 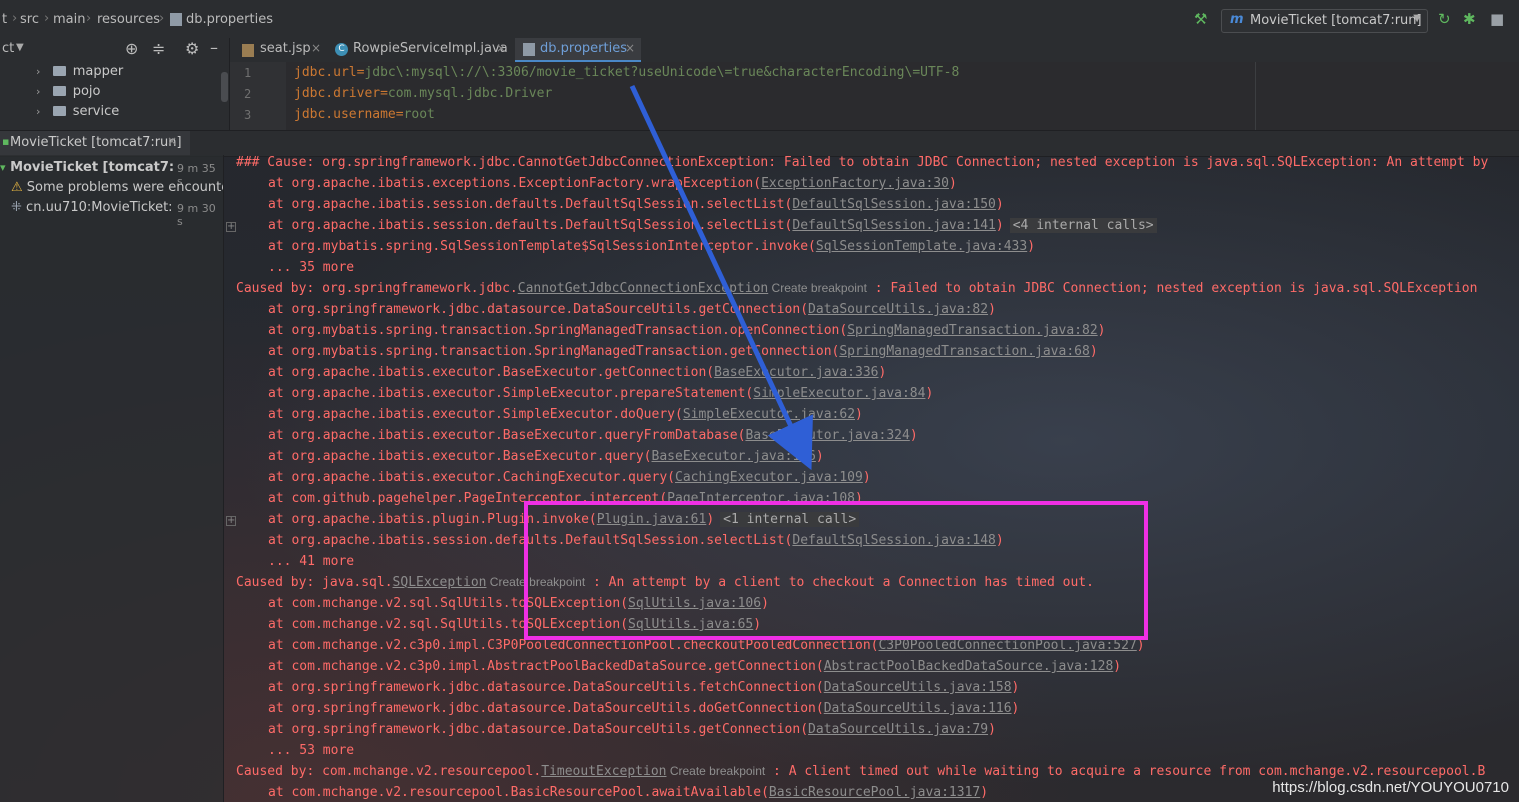 What do you see at coordinates (894, 204) in the screenshot?
I see `stacktrace-link: DefaultSqlSession.java:150` at bounding box center [894, 204].